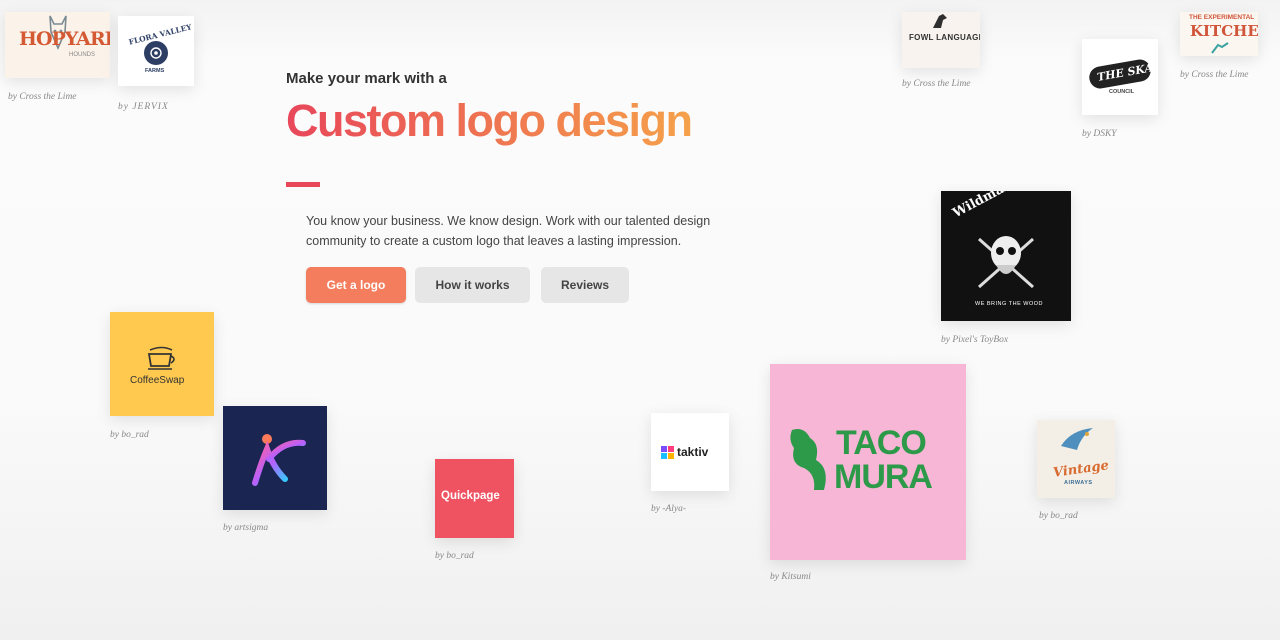  What do you see at coordinates (1127, 71) in the screenshot?
I see `logo-name: THE SKATE` at bounding box center [1127, 71].